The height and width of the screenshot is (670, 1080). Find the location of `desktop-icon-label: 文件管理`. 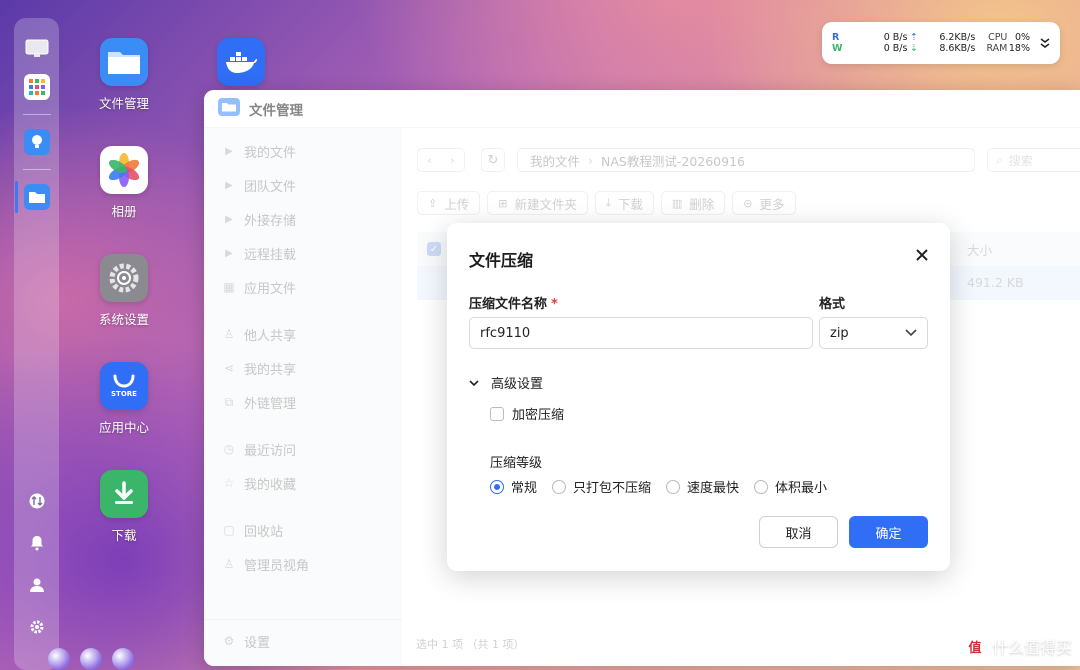

desktop-icon-label: 文件管理 is located at coordinates (123, 103).